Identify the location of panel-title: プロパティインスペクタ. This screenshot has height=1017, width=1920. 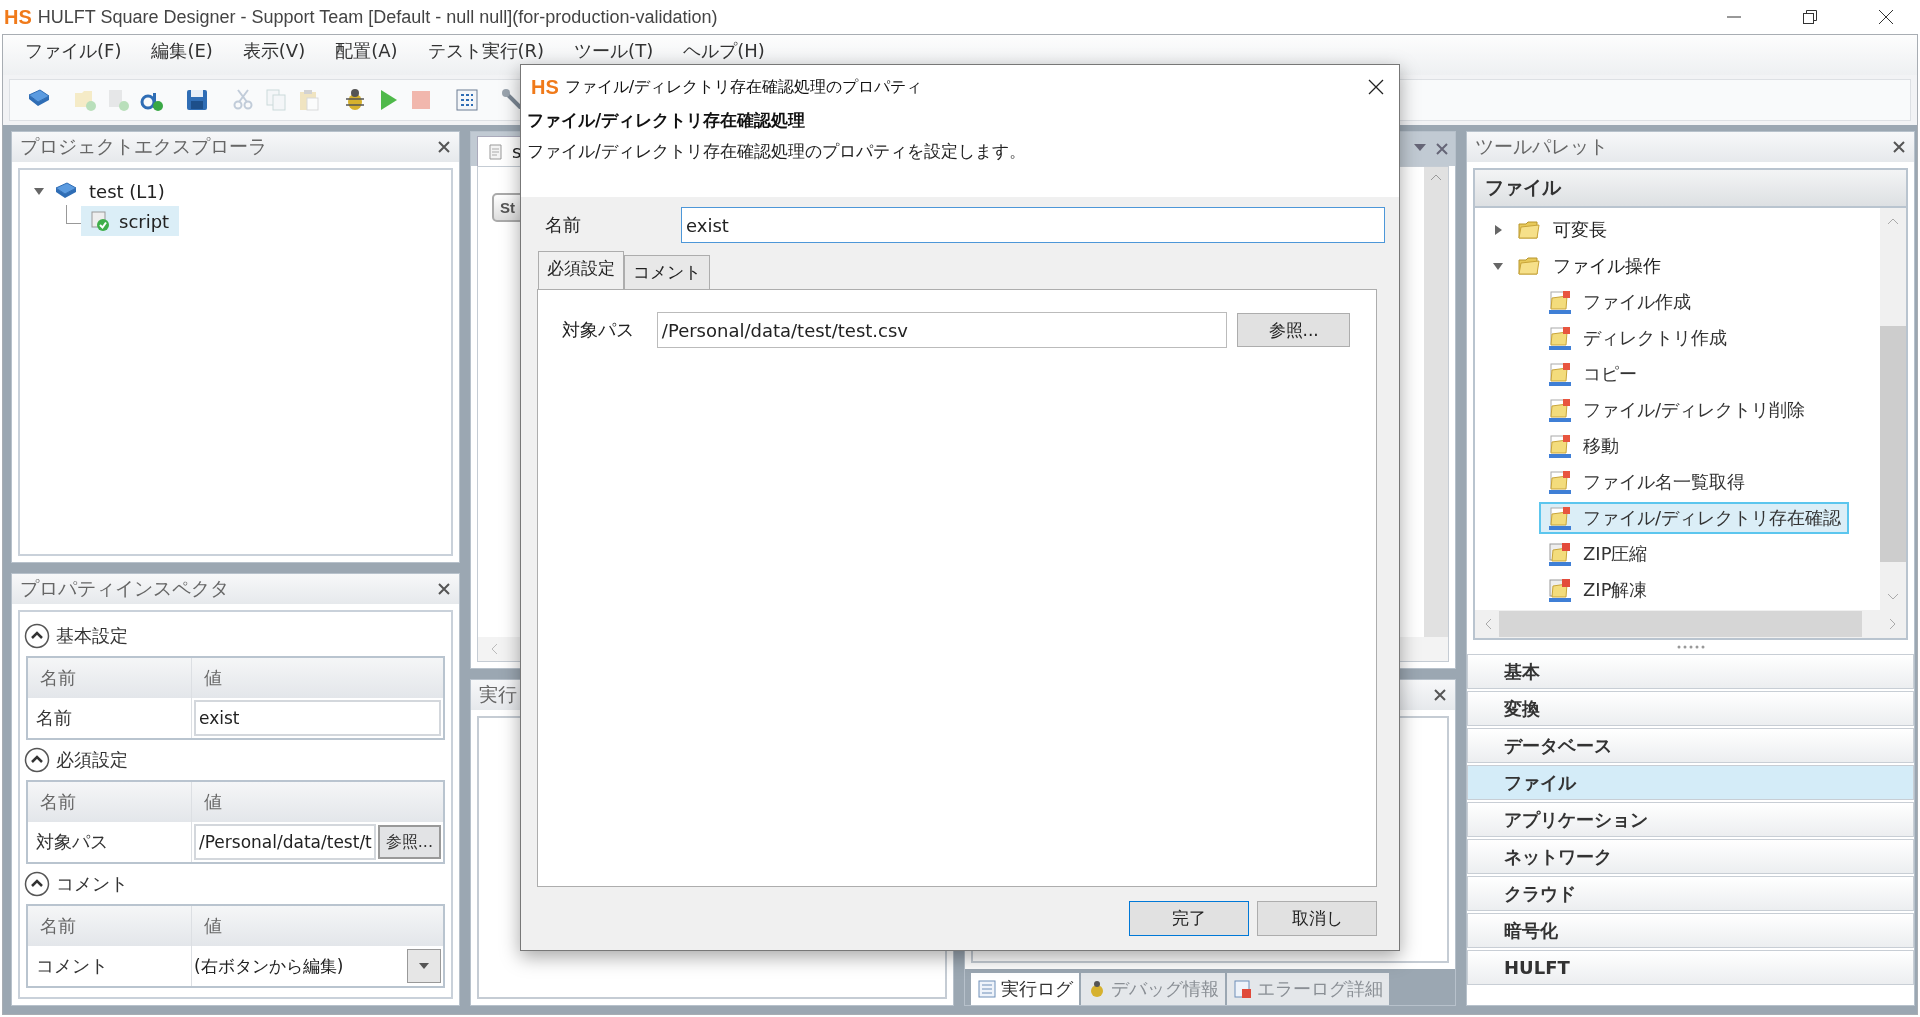
(124, 588).